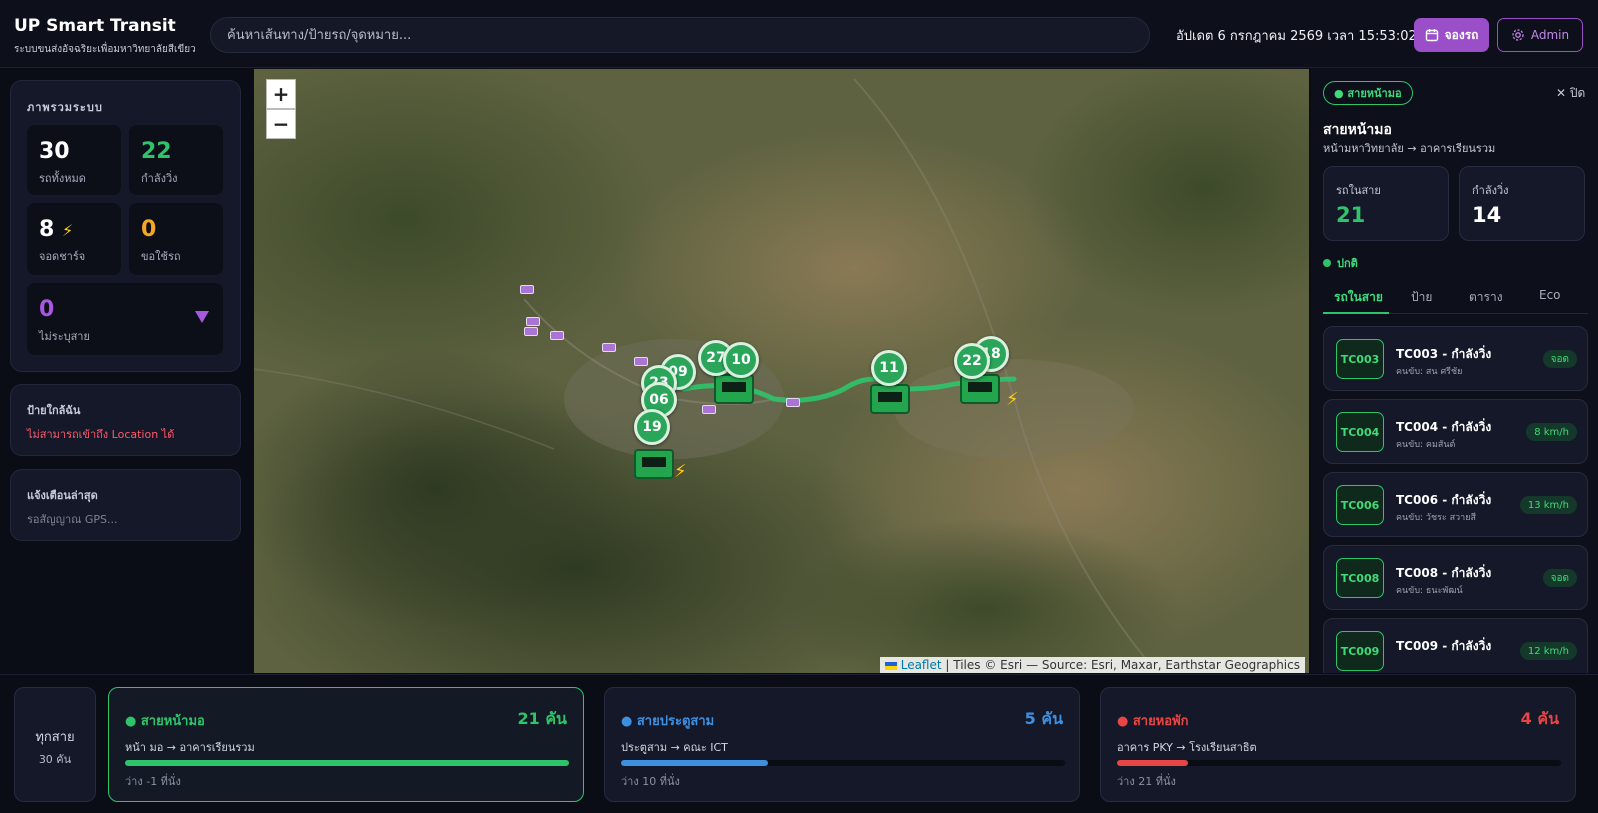  Describe the element at coordinates (1357, 130) in the screenshot. I see `route-title: สายหน้ามอ` at that location.